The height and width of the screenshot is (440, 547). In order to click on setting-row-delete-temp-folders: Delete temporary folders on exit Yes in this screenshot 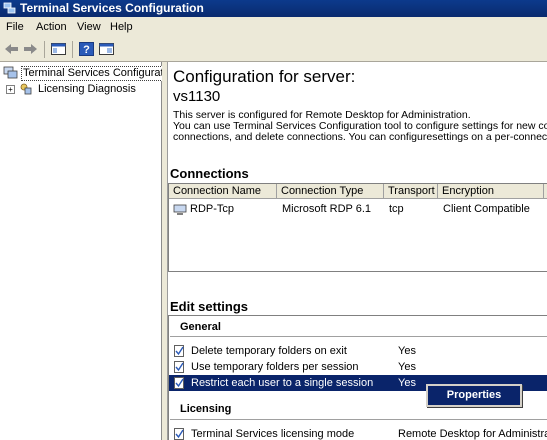, I will do `click(358, 351)`.